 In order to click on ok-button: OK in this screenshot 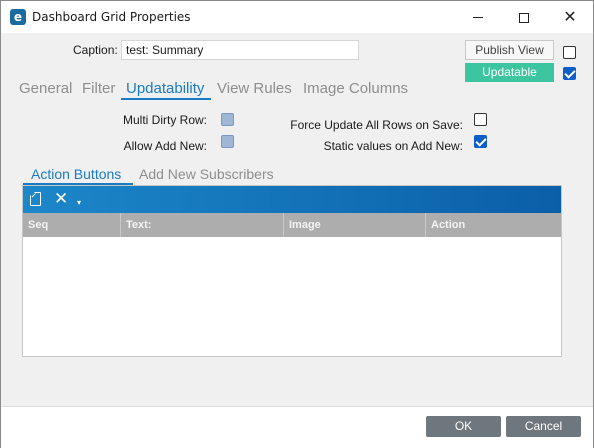, I will do `click(463, 426)`.